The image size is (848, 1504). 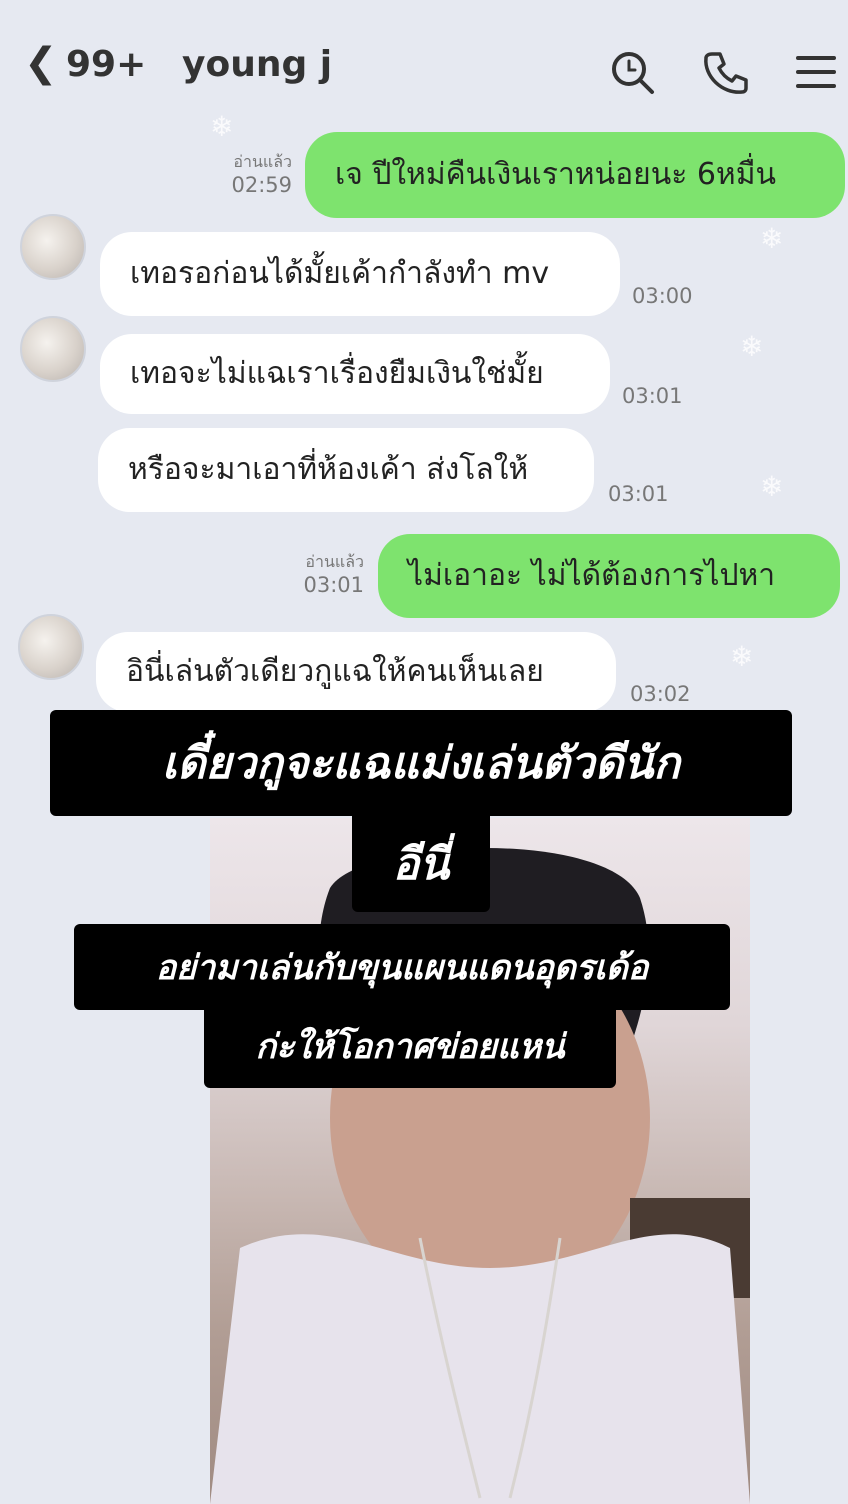 What do you see at coordinates (340, 273) in the screenshot?
I see `message-text: เทอรอก่อนได้มั้ยเค้ากำลังทำ mv` at bounding box center [340, 273].